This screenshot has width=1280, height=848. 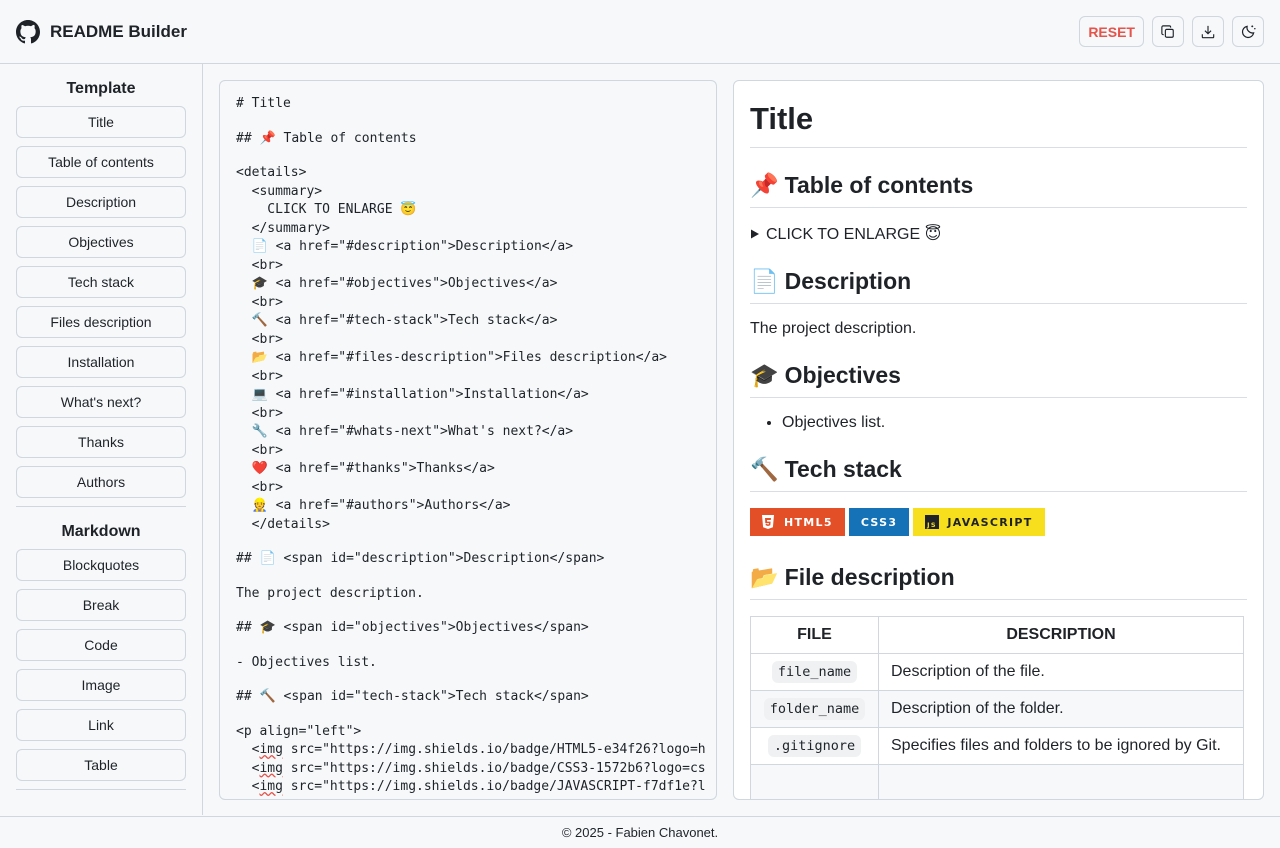 I want to click on table-header-row: FILE DESCRIPTION, so click(x=997, y=635).